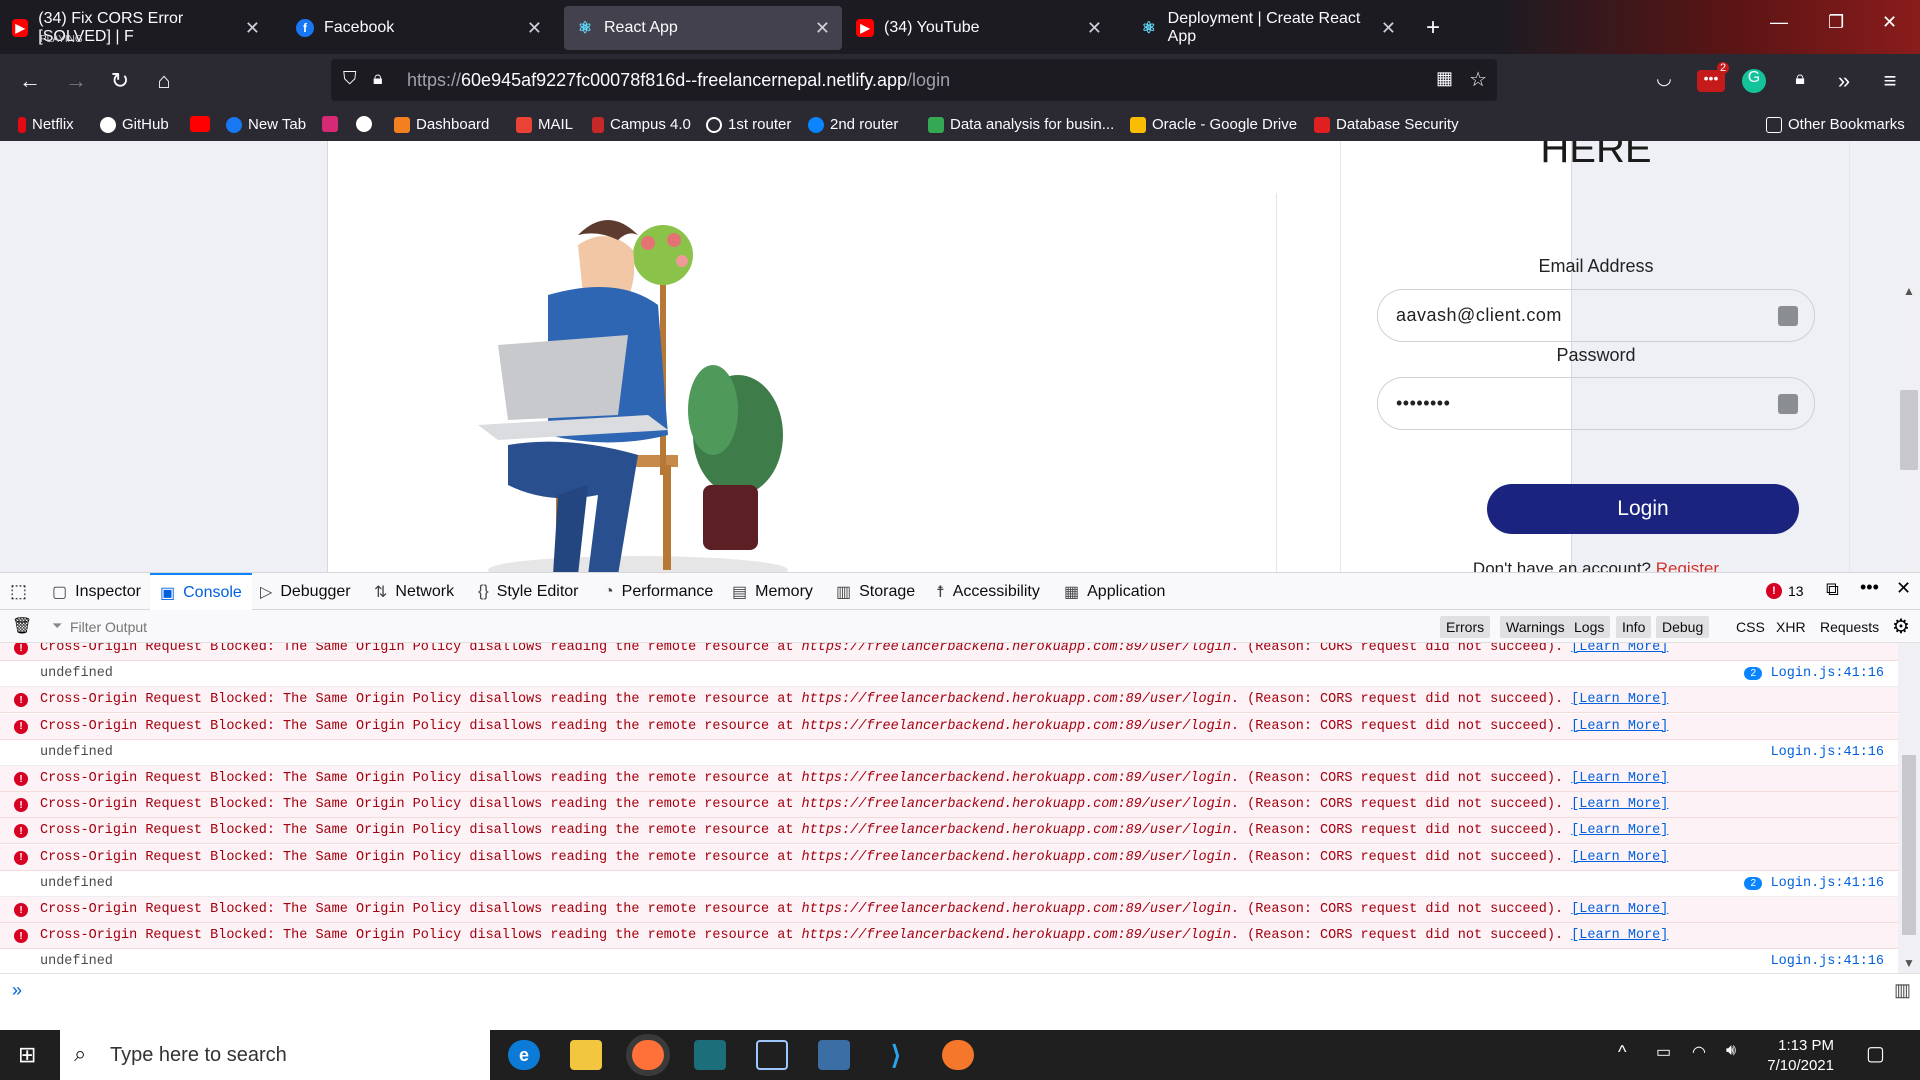 This screenshot has height=1080, width=1920. Describe the element at coordinates (1589, 627) in the screenshot. I see `filter-logs: Logs` at that location.